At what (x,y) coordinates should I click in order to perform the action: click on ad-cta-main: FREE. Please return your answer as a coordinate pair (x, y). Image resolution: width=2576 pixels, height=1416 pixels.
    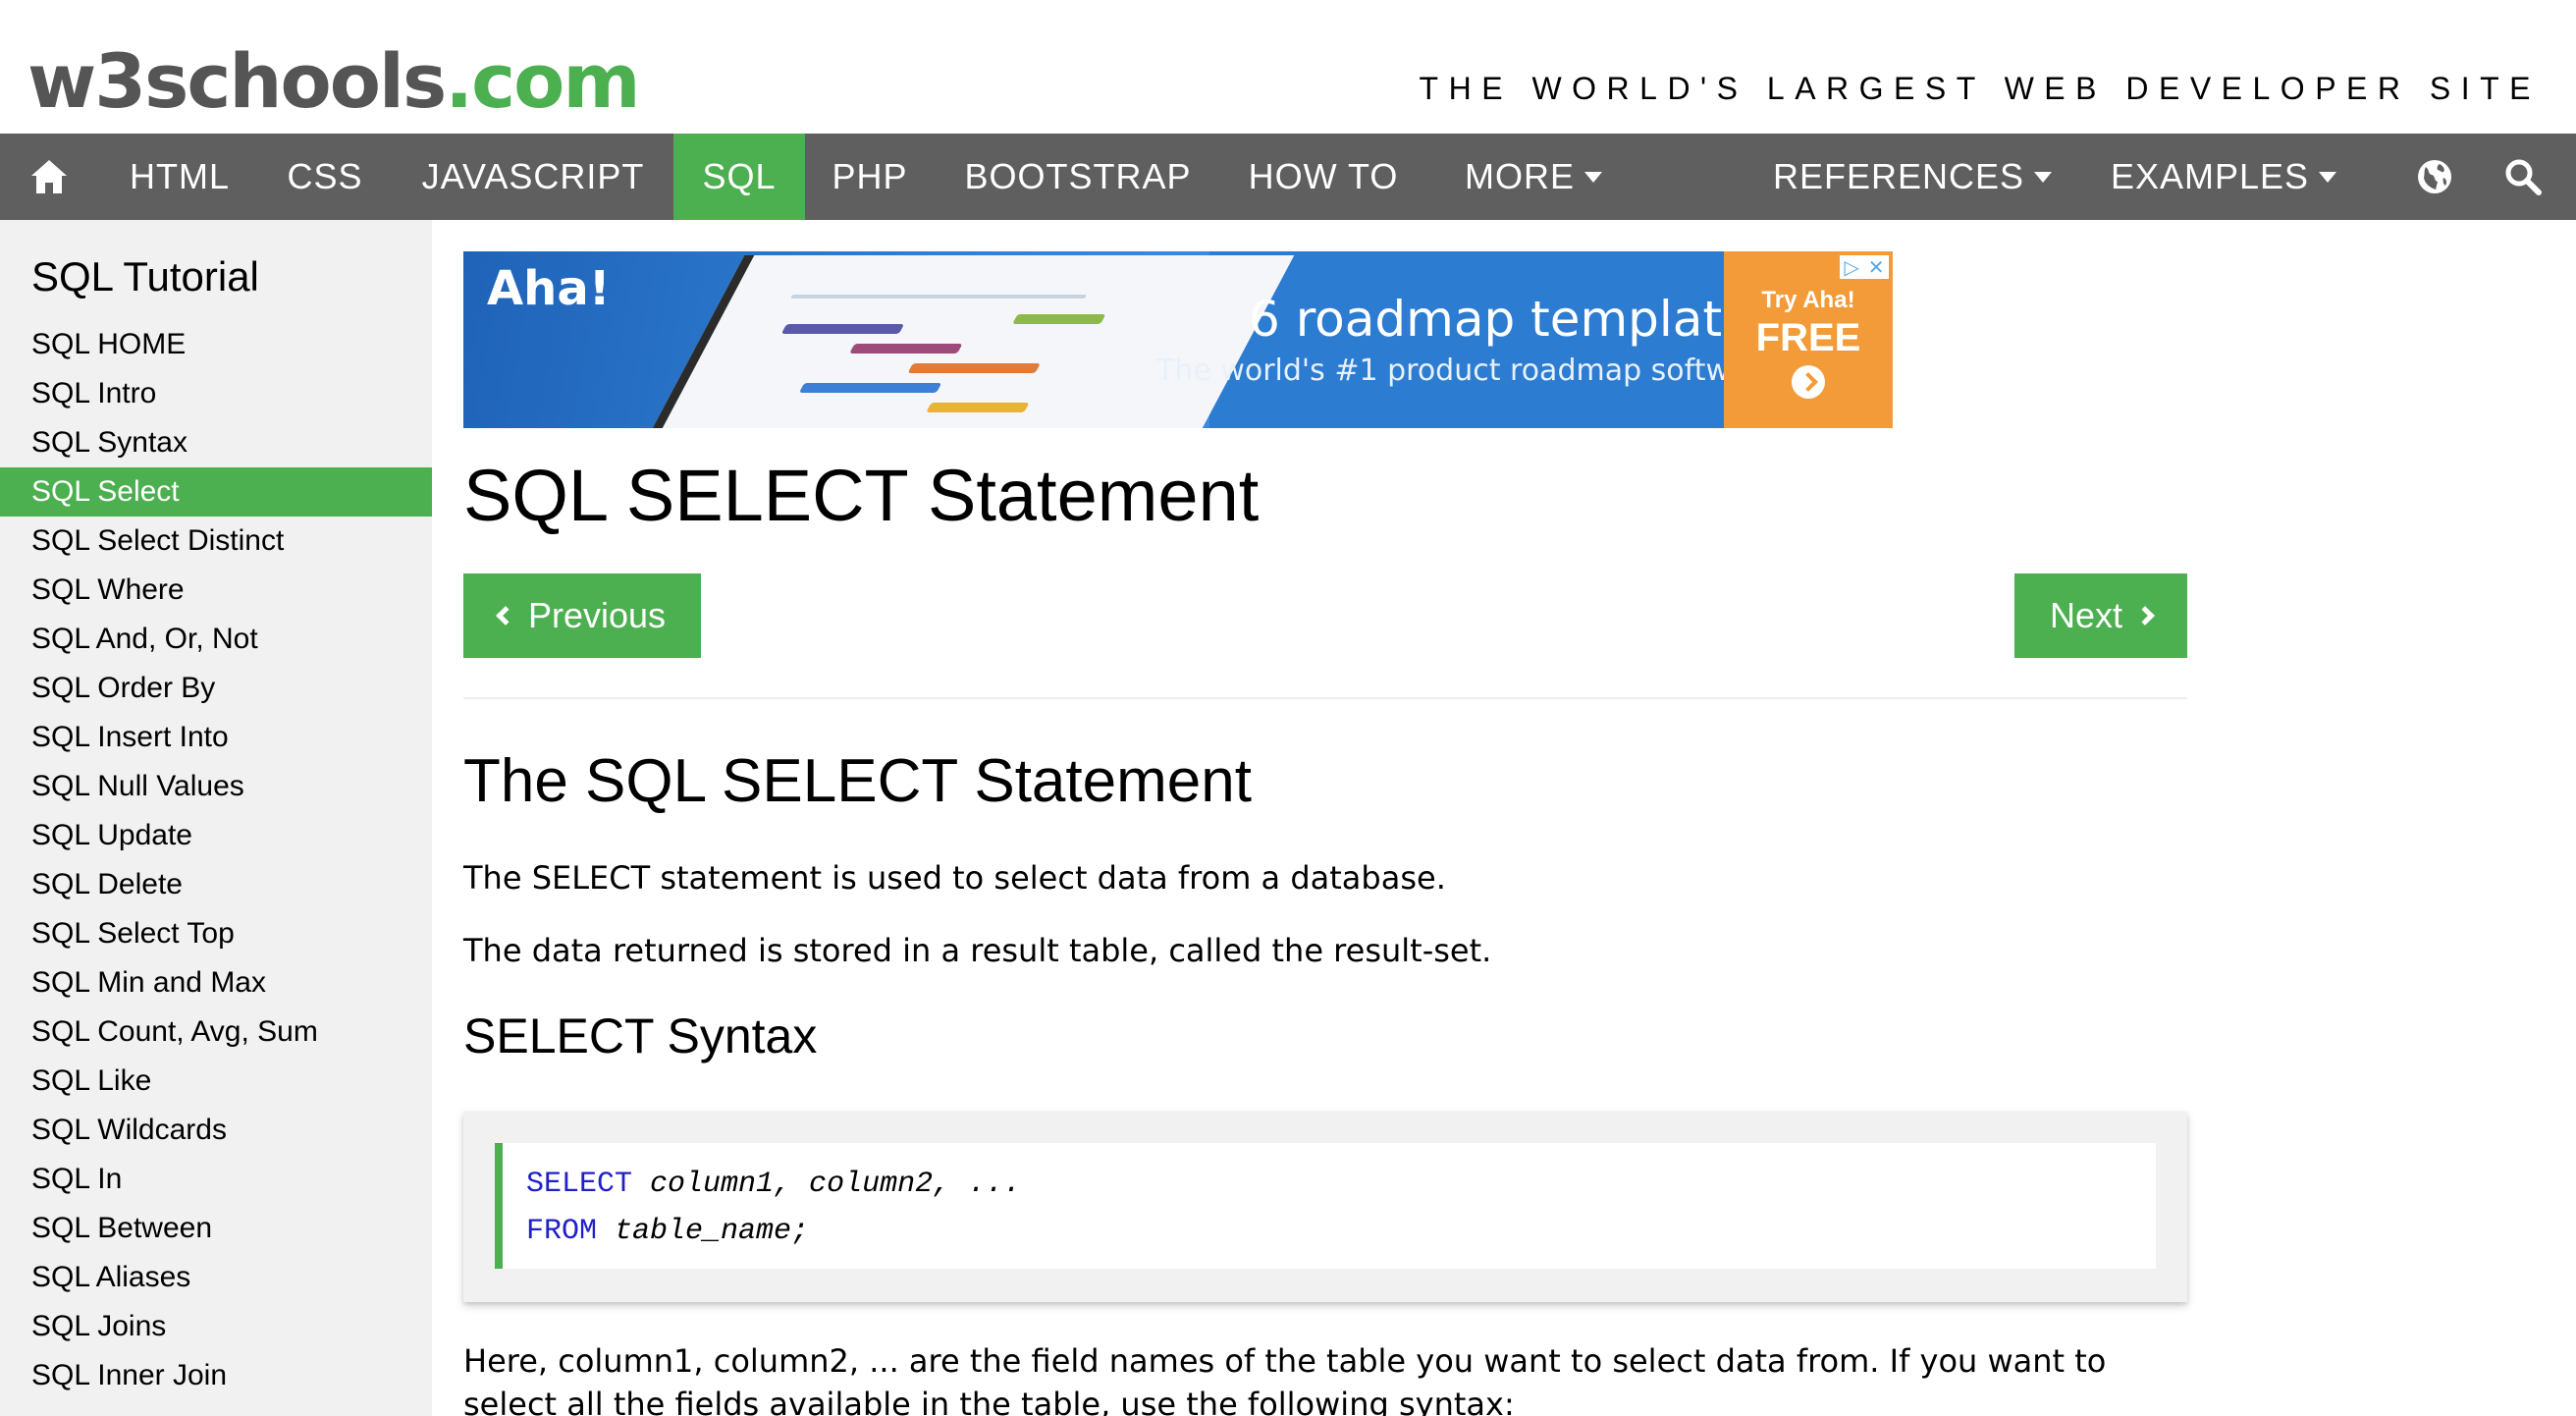
    Looking at the image, I should click on (1808, 337).